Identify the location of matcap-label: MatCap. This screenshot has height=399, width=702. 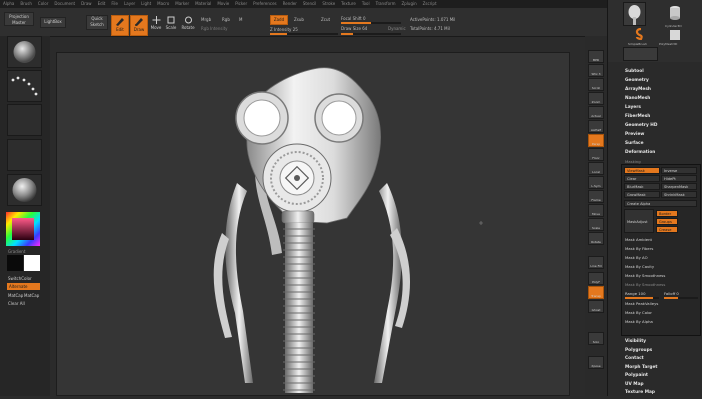
(15, 295).